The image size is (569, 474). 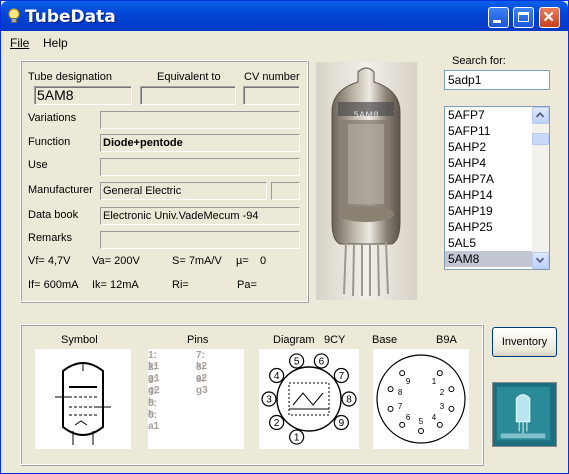 I want to click on diagram-pin-number: 6, so click(x=322, y=361).